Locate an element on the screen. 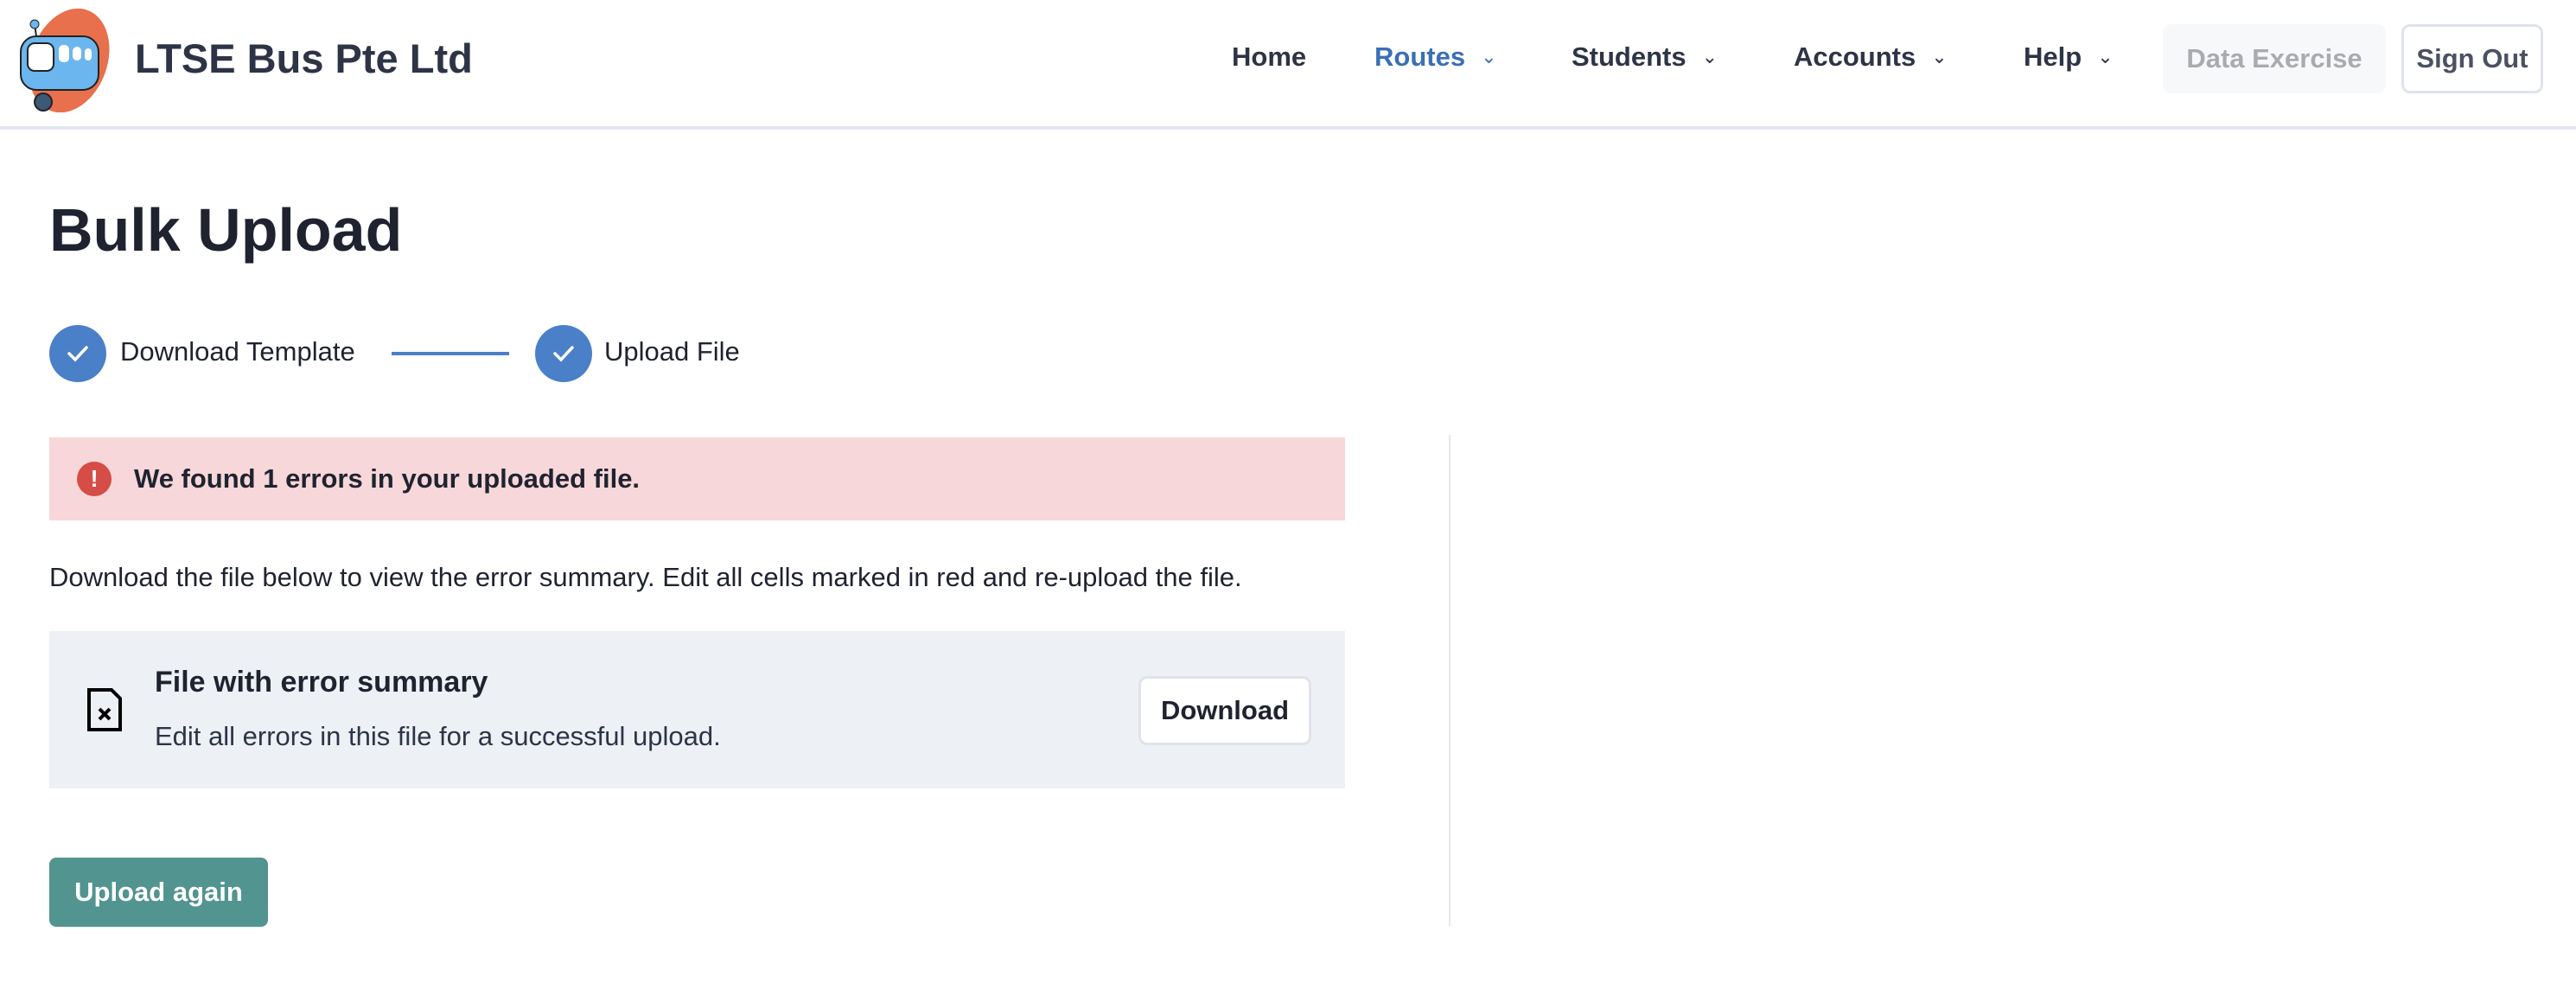  nav-students: Students ⌄ is located at coordinates (1645, 57).